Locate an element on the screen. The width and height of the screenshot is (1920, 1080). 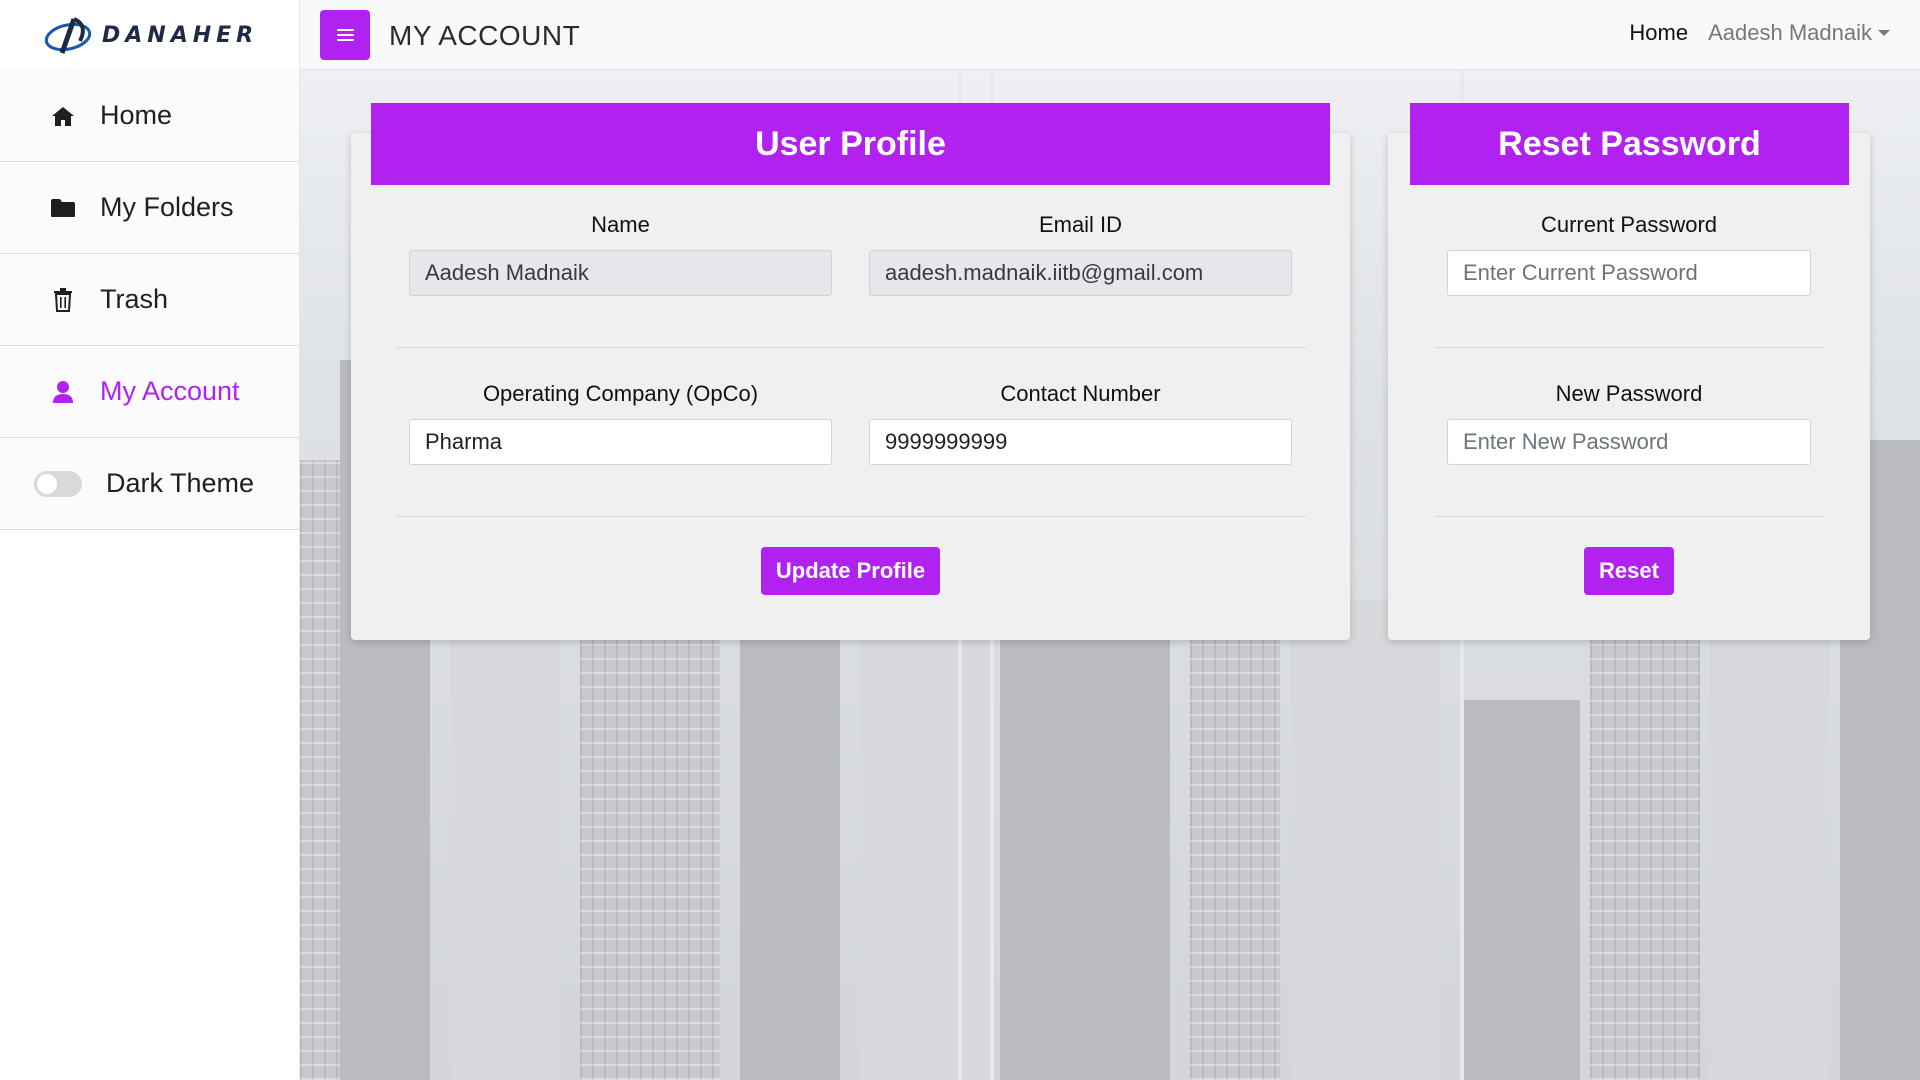
reset-button: Reset is located at coordinates (1629, 571).